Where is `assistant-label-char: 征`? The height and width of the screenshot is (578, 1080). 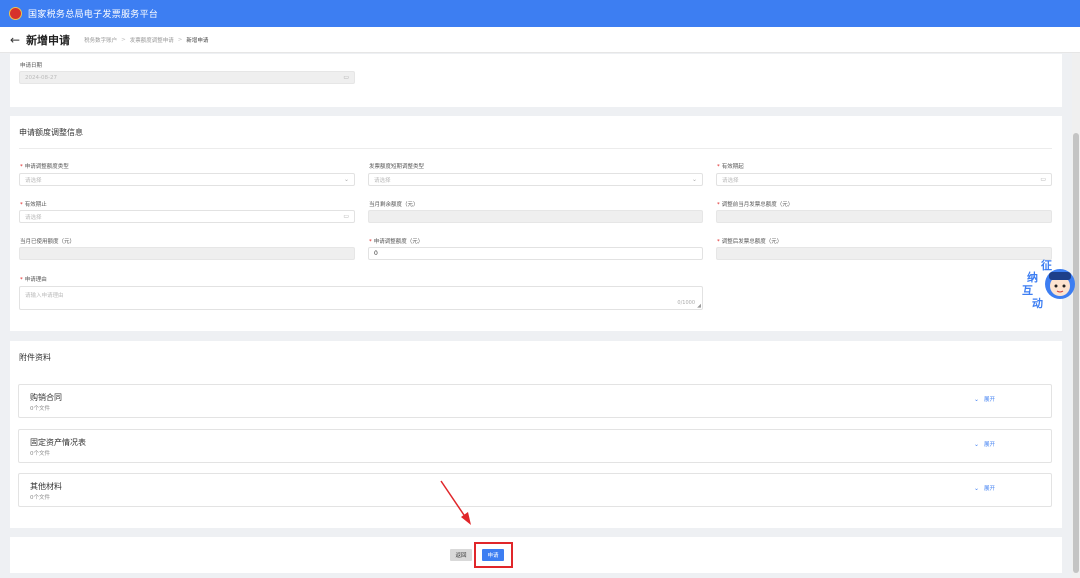
assistant-label-char: 征 is located at coordinates (1046, 265).